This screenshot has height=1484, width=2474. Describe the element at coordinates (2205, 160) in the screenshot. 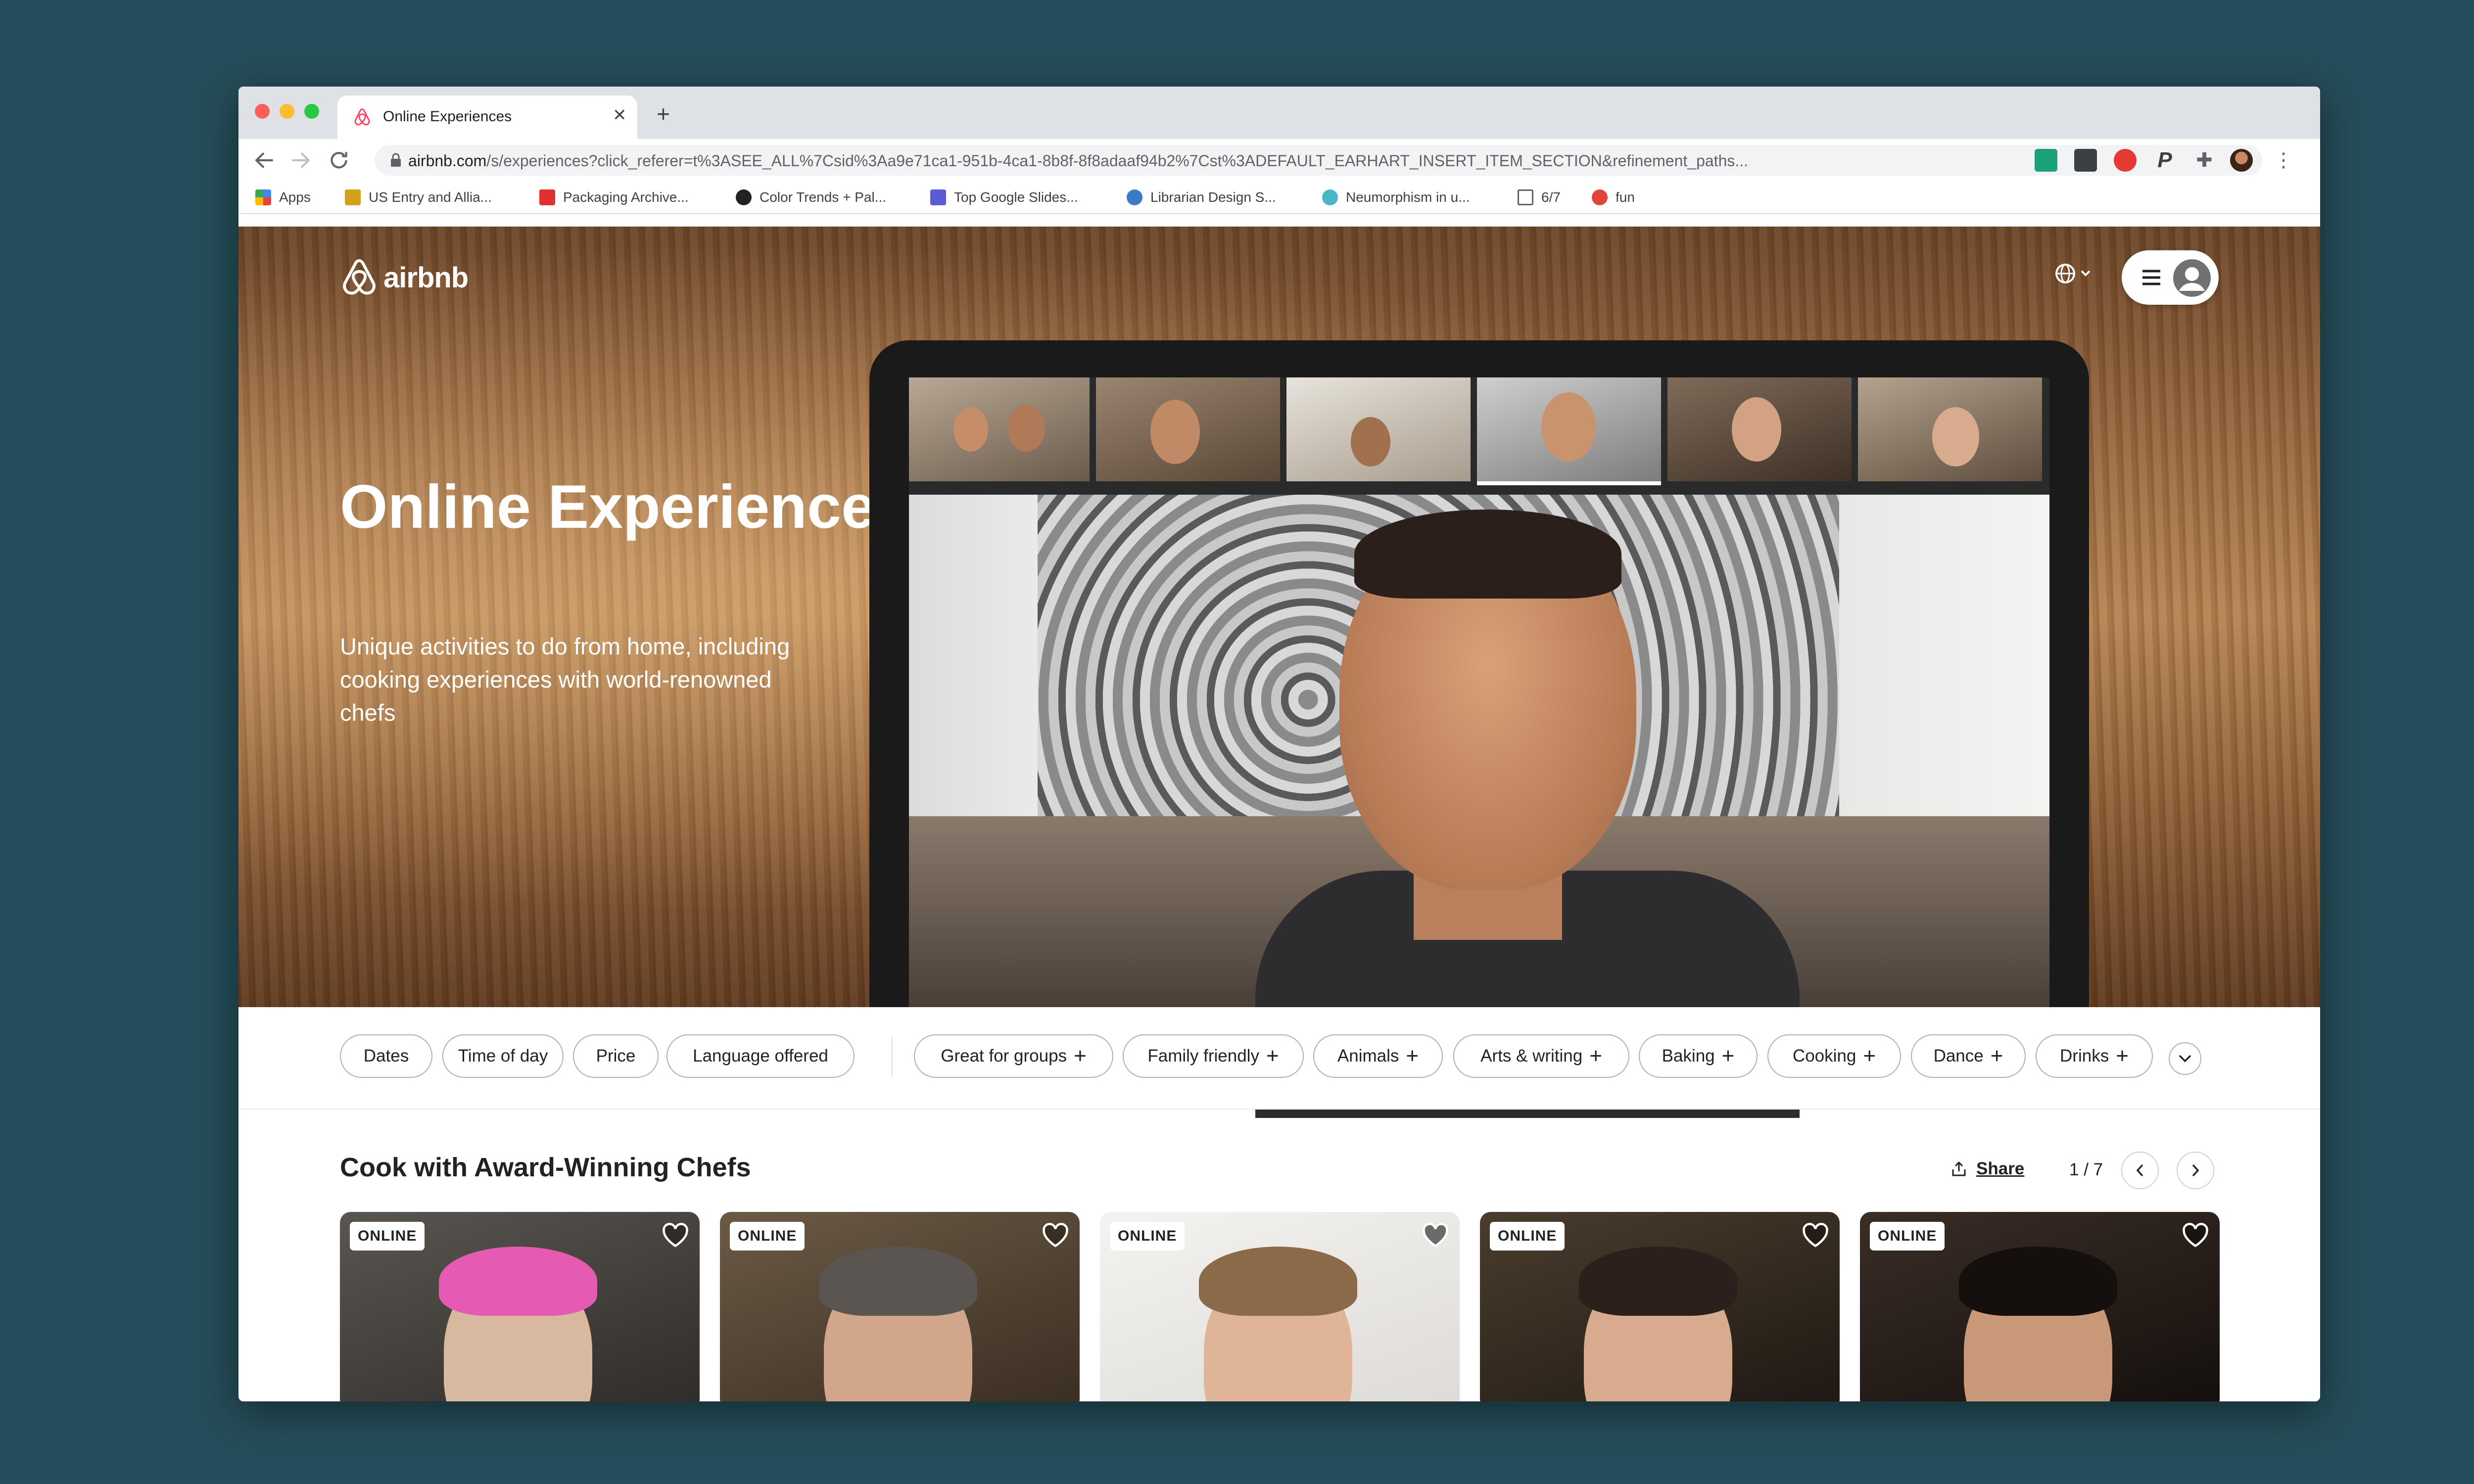

I see `puzzle-icon: ✚` at that location.